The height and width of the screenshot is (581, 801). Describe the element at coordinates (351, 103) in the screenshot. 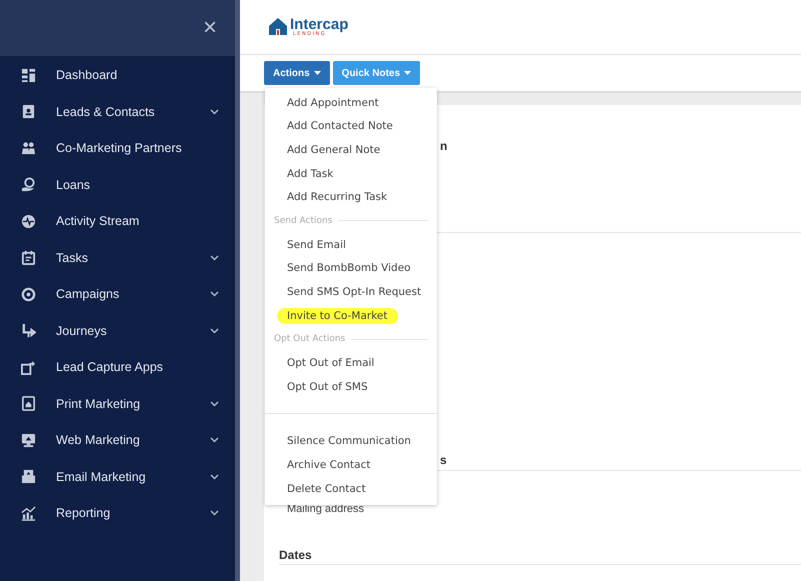

I see `menu-item: Add Appointment` at that location.